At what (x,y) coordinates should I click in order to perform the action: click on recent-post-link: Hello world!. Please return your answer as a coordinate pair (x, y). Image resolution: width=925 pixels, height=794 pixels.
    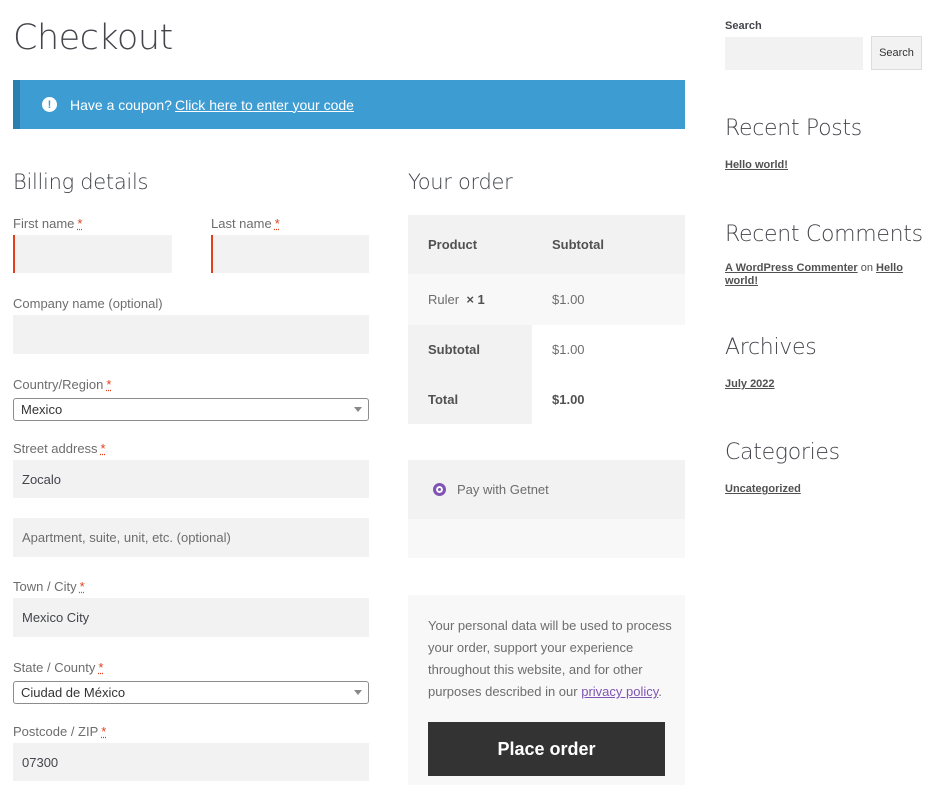
    Looking at the image, I should click on (756, 165).